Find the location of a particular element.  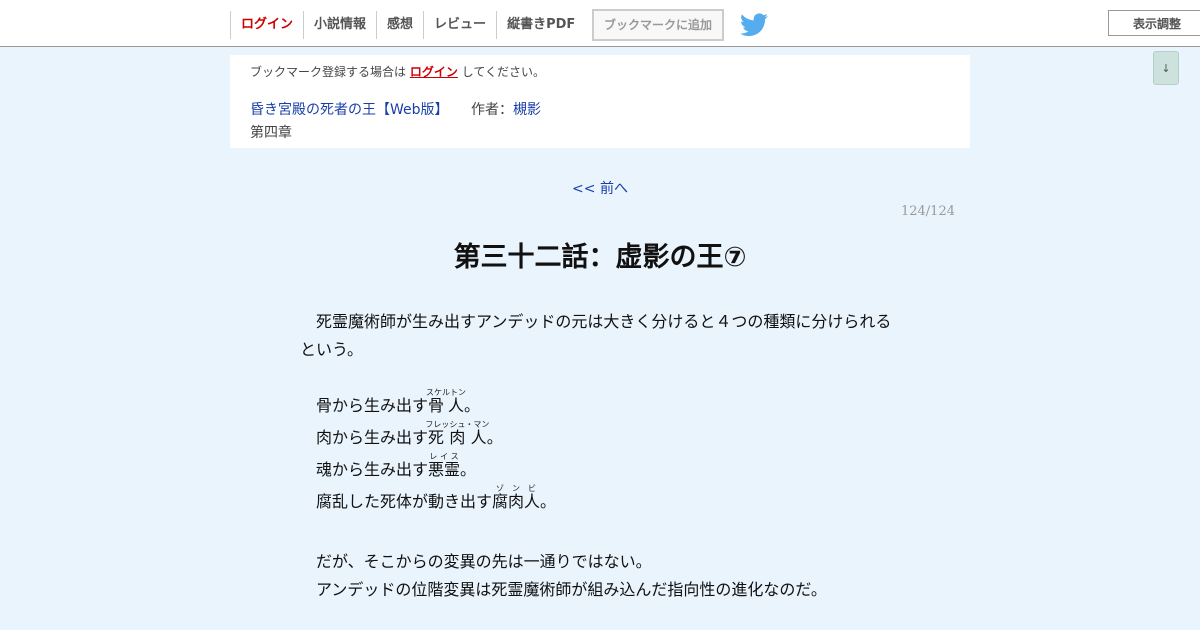

display-settings-button: 表示調整 is located at coordinates (1154, 23).